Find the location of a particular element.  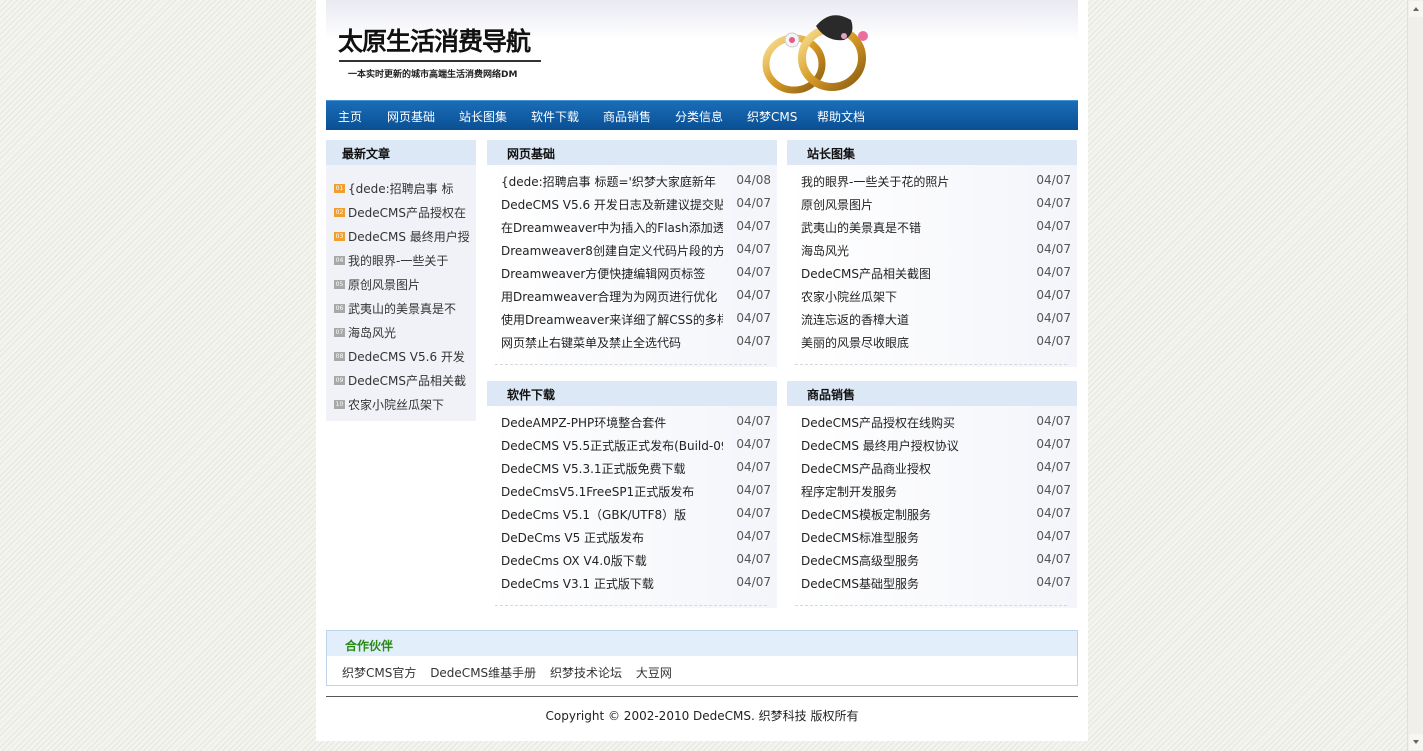

list-item: 07 海岛风光 is located at coordinates (402, 336).